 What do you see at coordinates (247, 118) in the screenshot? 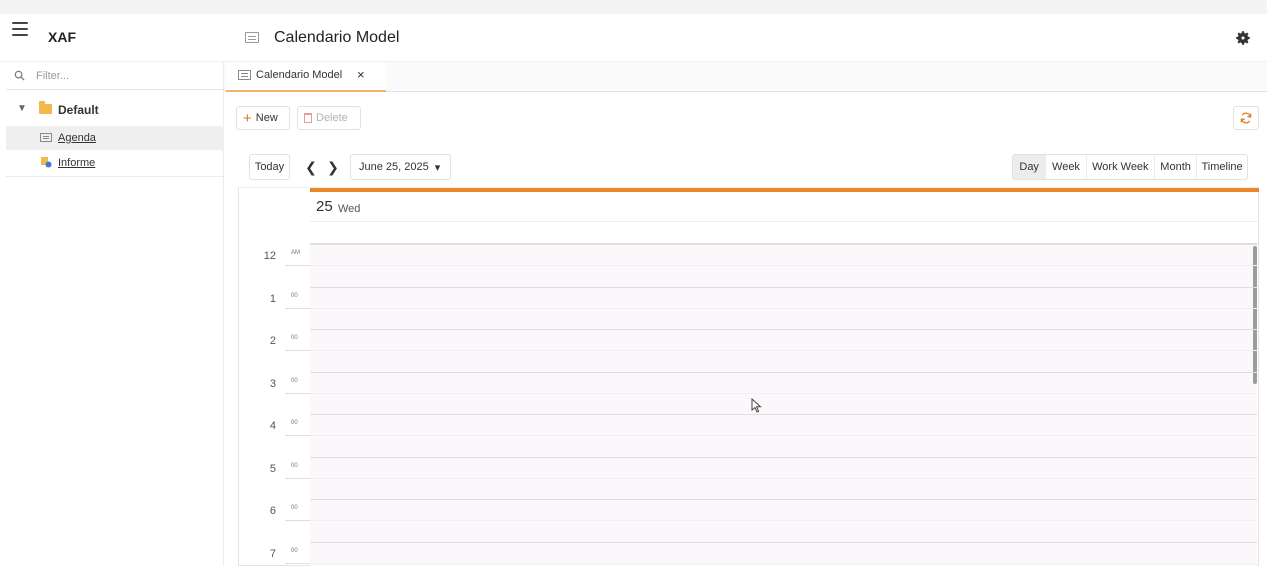
I see `plus-icon: +` at bounding box center [247, 118].